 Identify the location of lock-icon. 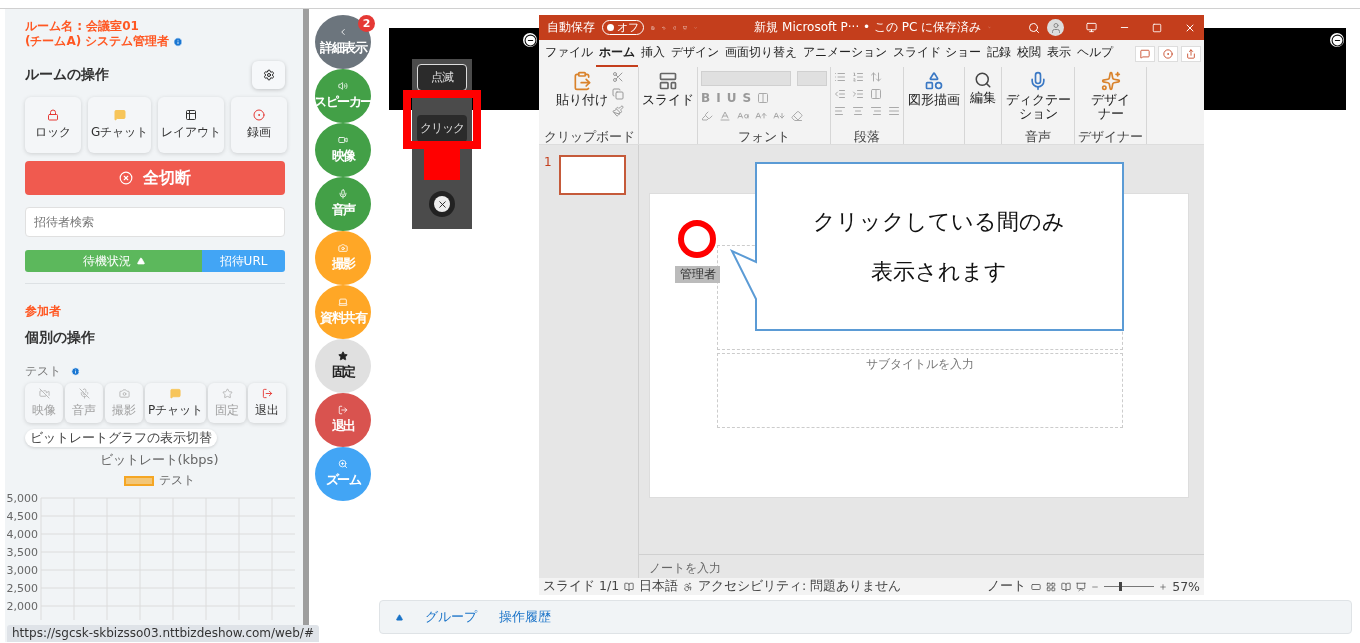
(53, 115).